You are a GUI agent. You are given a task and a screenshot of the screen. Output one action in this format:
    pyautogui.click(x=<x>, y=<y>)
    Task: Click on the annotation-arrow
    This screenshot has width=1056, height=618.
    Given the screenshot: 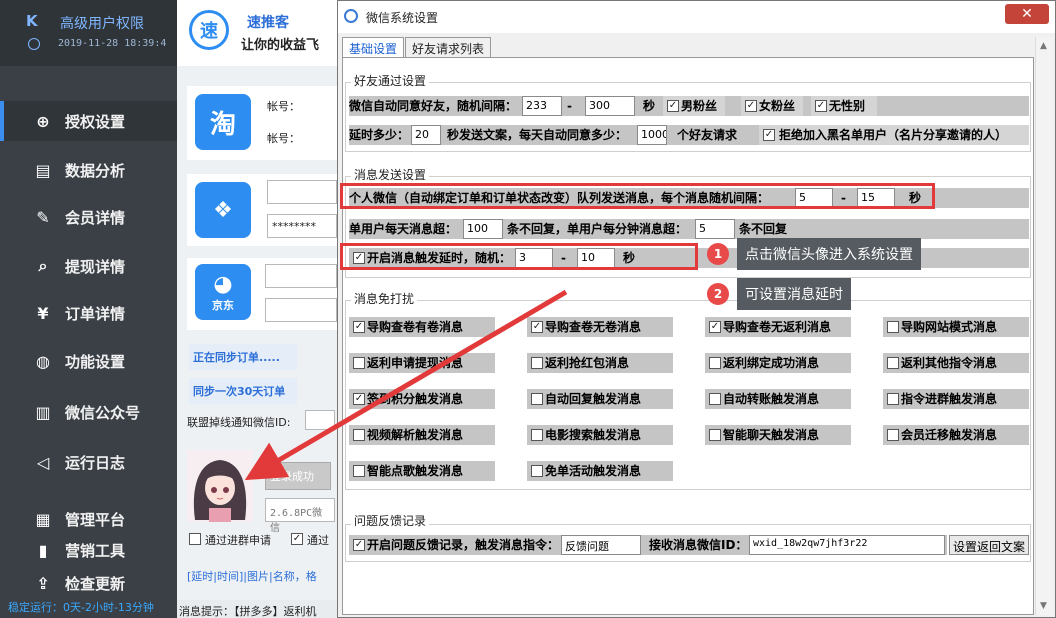 What is the action you would take?
    pyautogui.click(x=406, y=385)
    